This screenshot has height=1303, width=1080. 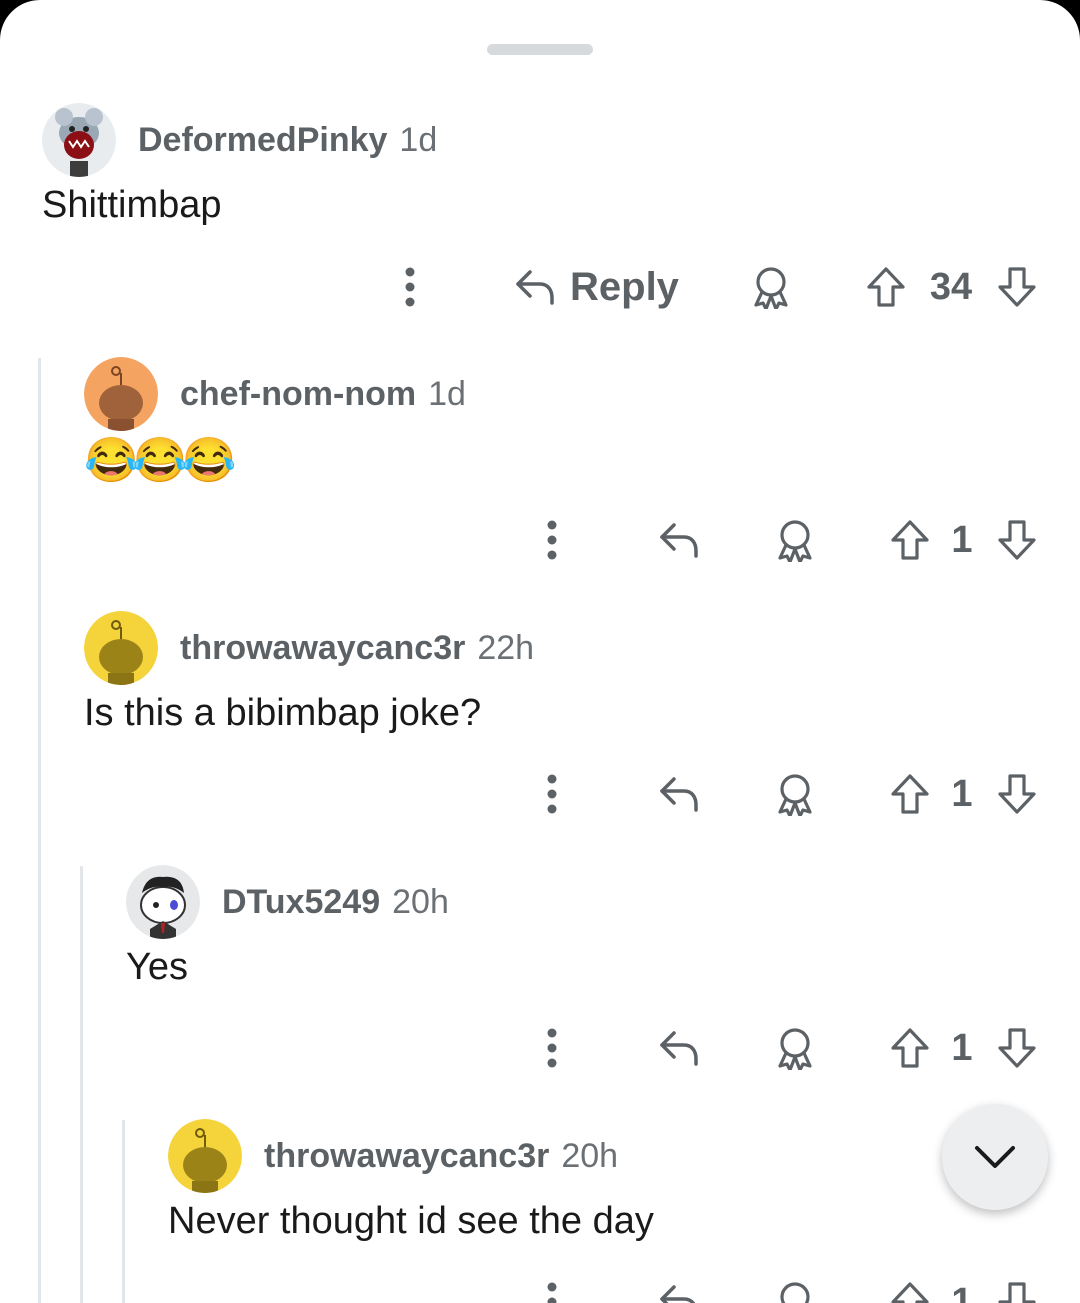 What do you see at coordinates (160, 460) in the screenshot?
I see `comment-body: 😂😂😂` at bounding box center [160, 460].